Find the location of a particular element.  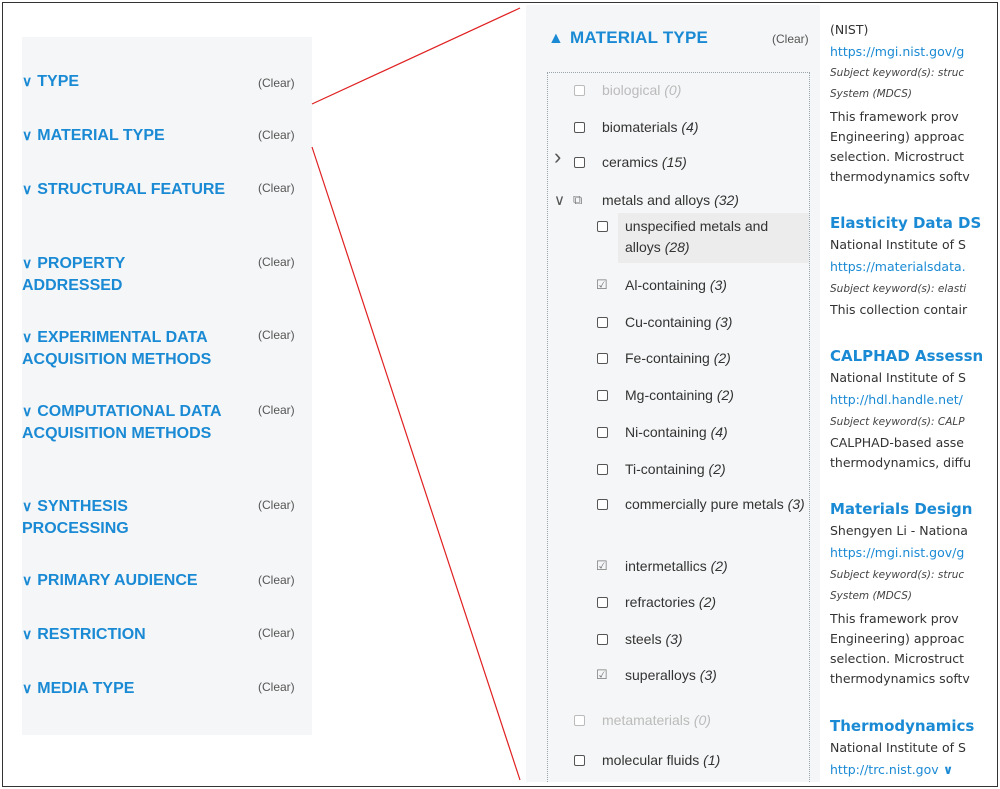

material-type-item: intermetallics (2) is located at coordinates (715, 566).